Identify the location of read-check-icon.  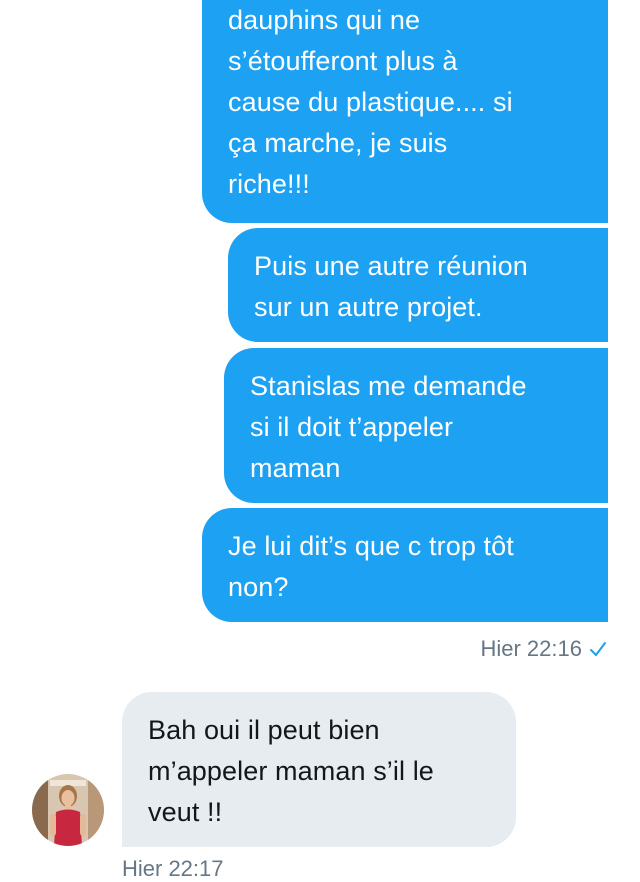
(598, 649).